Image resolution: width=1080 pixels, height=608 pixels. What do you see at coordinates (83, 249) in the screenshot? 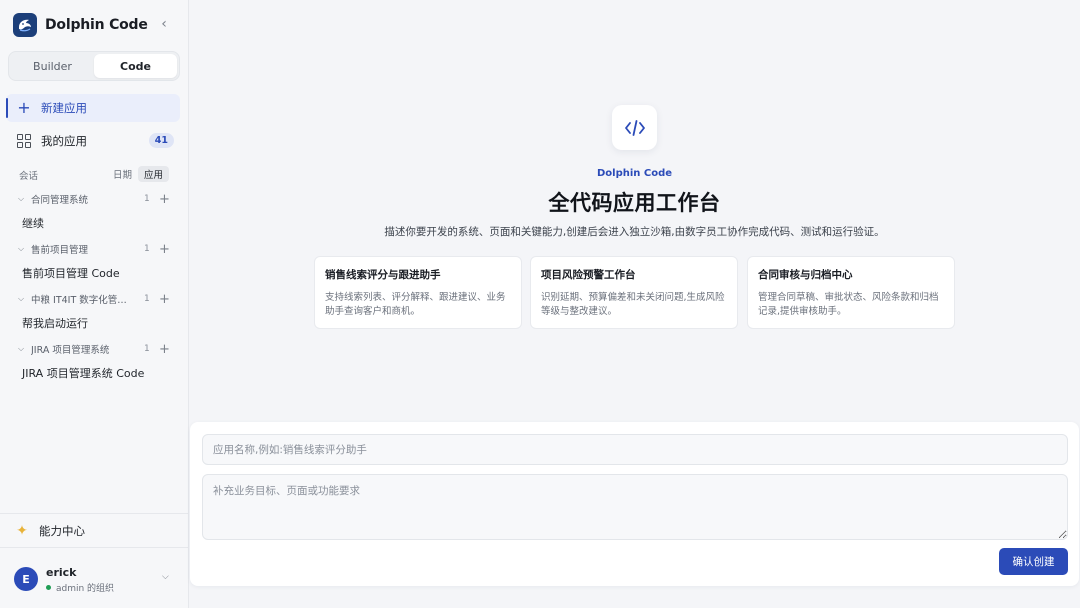
I see `session-group-name: 售前项目管理` at bounding box center [83, 249].